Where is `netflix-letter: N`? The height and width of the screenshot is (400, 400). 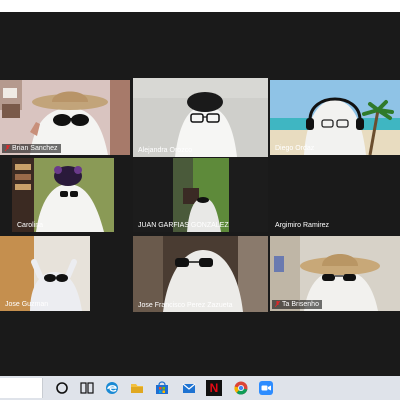 netflix-letter: N is located at coordinates (214, 388).